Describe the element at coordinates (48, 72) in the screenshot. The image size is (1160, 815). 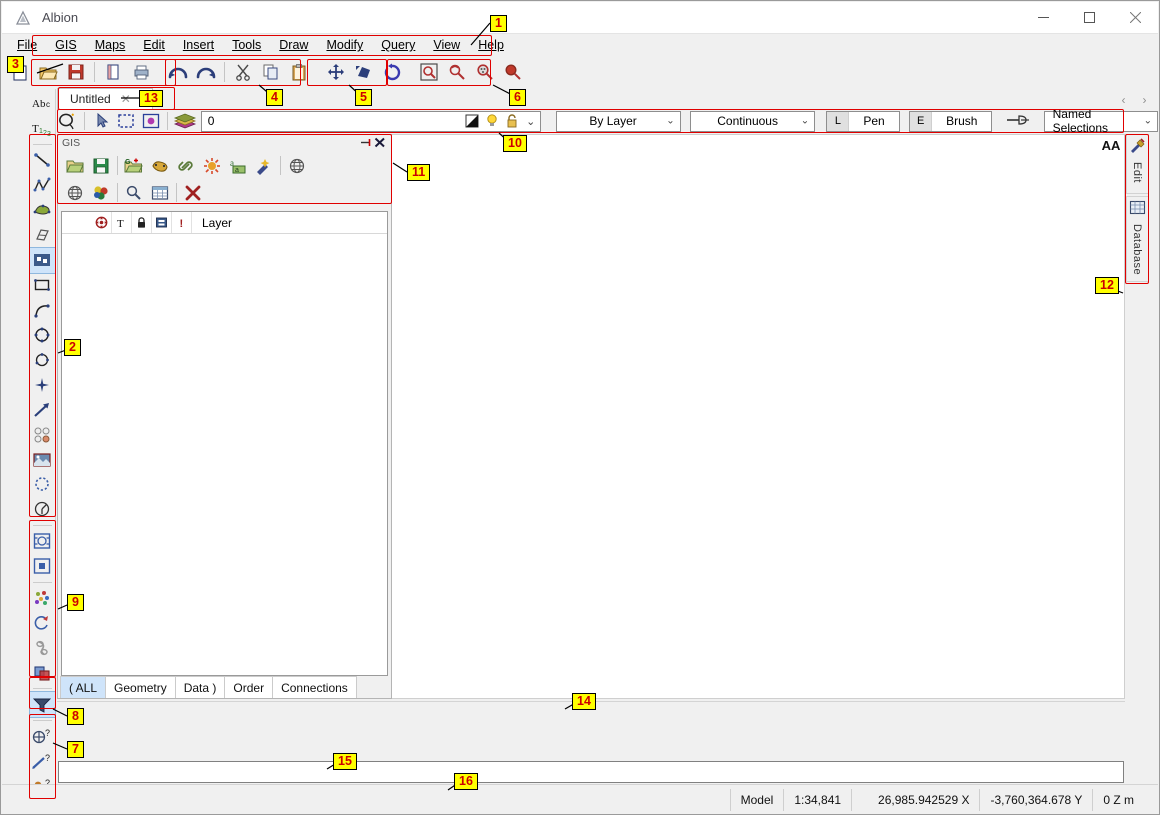
I see `open-folder-icon` at that location.